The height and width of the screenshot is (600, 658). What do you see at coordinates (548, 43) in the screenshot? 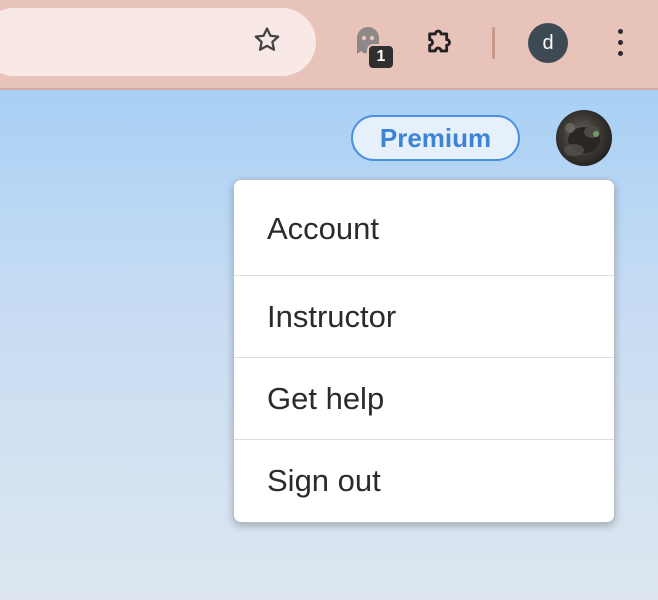
I see `browser-profile-button: d` at bounding box center [548, 43].